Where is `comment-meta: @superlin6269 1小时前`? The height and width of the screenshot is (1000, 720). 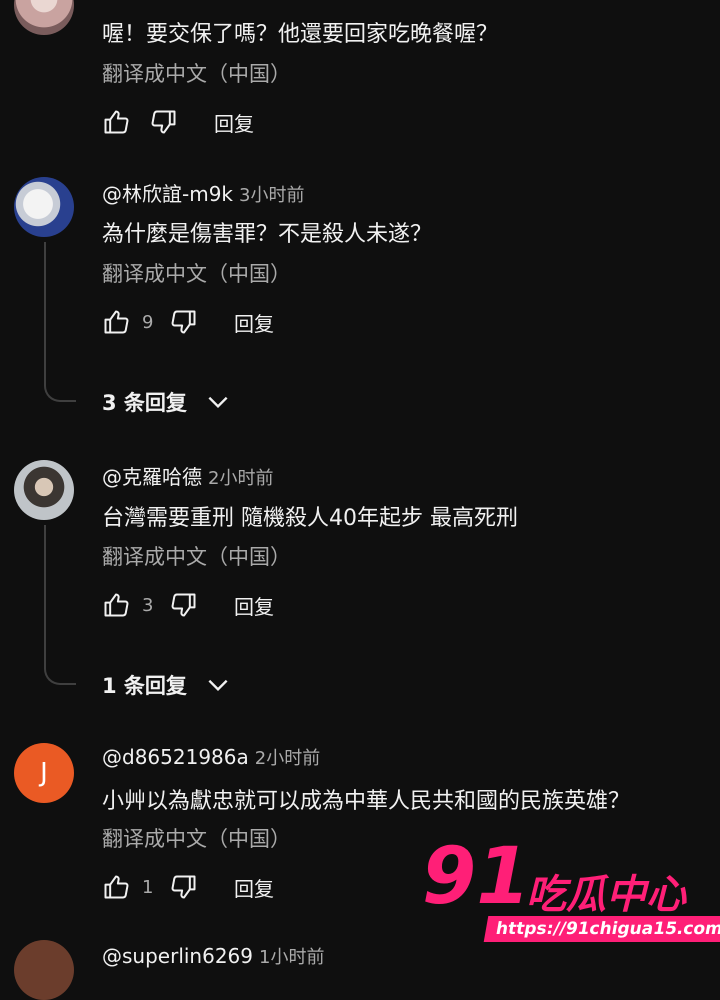 comment-meta: @superlin6269 1小时前 is located at coordinates (213, 956).